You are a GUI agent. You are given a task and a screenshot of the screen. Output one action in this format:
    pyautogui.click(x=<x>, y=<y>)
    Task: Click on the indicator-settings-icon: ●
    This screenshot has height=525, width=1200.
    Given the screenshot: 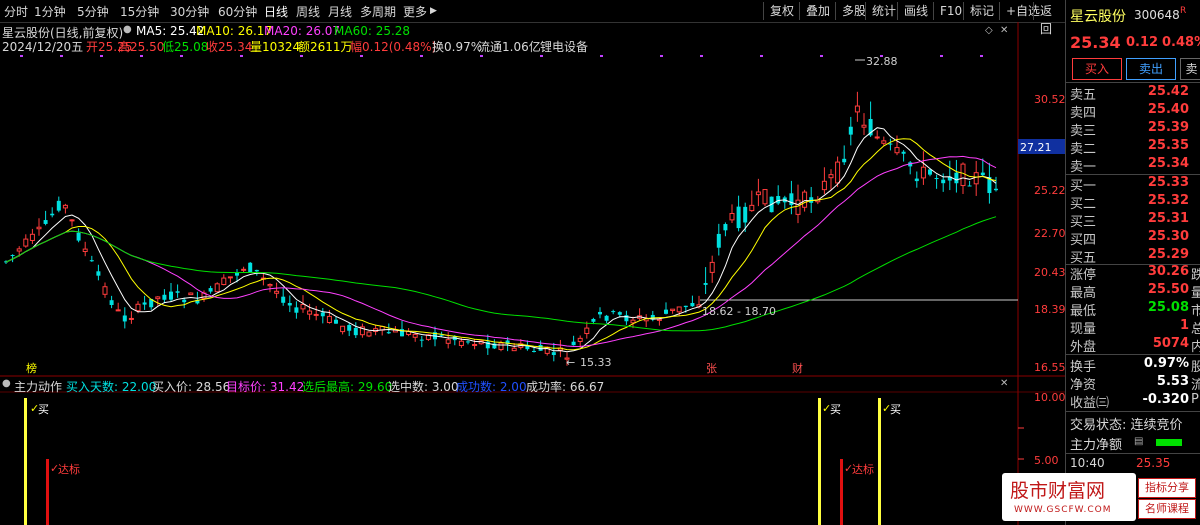 What is the action you would take?
    pyautogui.click(x=6, y=383)
    